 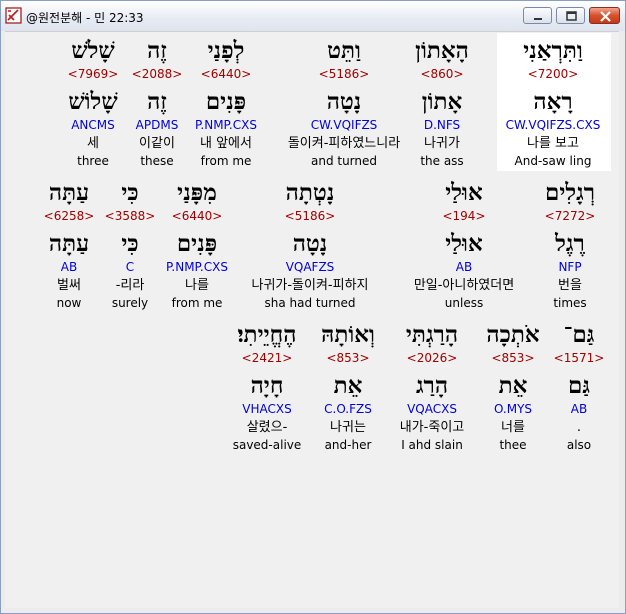 What do you see at coordinates (537, 15) in the screenshot?
I see `minimize-button` at bounding box center [537, 15].